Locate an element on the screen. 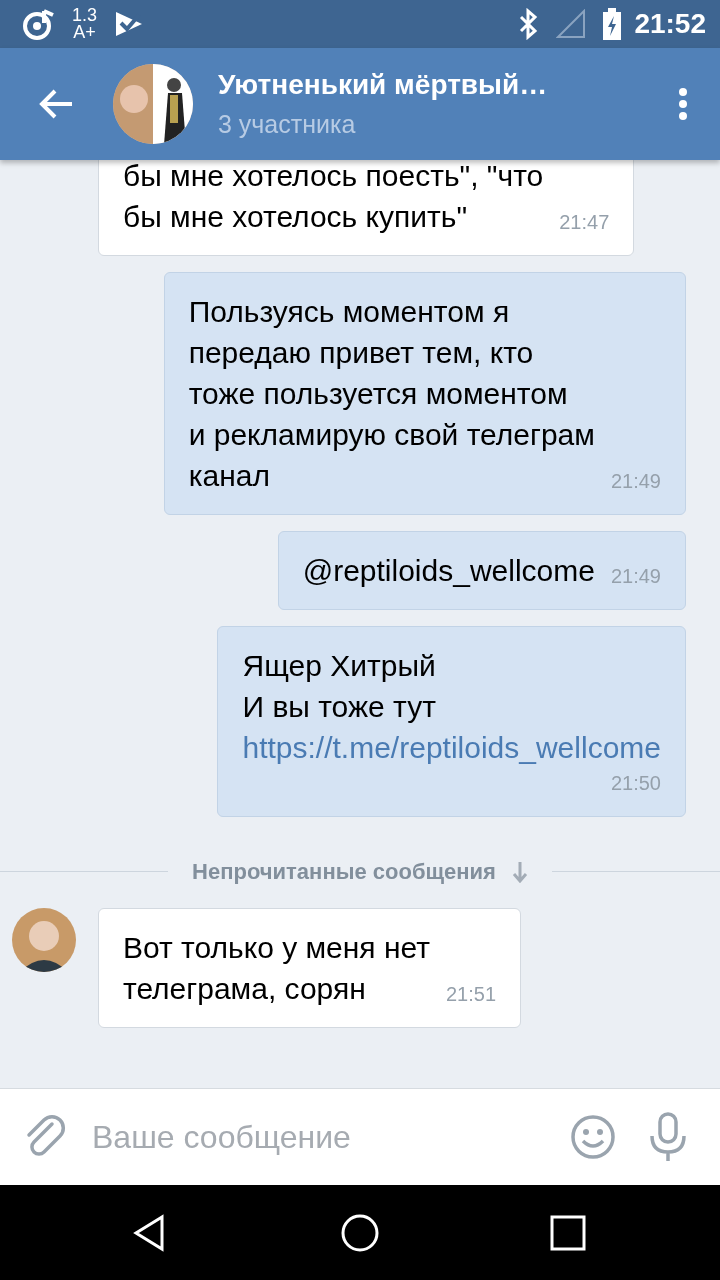 The image size is (720, 1280). smiley-icon is located at coordinates (593, 1137).